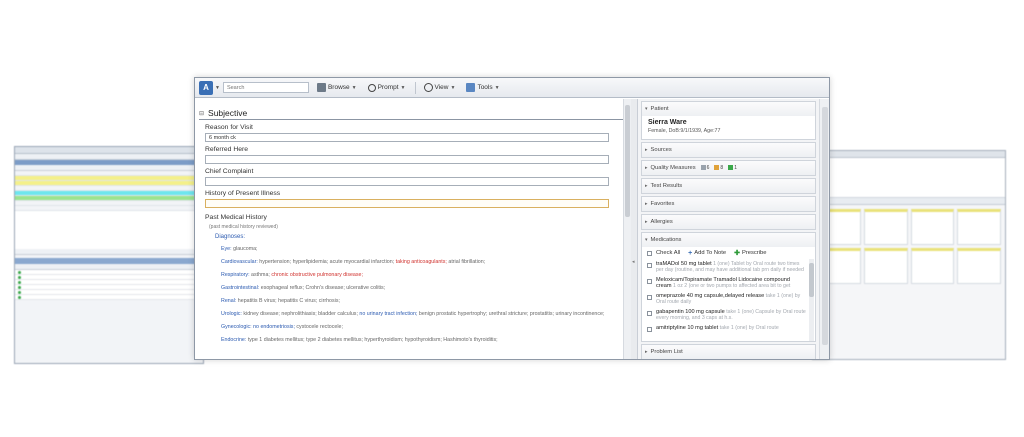 This screenshot has width=1024, height=437. I want to click on app-menu-icon: A, so click(206, 87).